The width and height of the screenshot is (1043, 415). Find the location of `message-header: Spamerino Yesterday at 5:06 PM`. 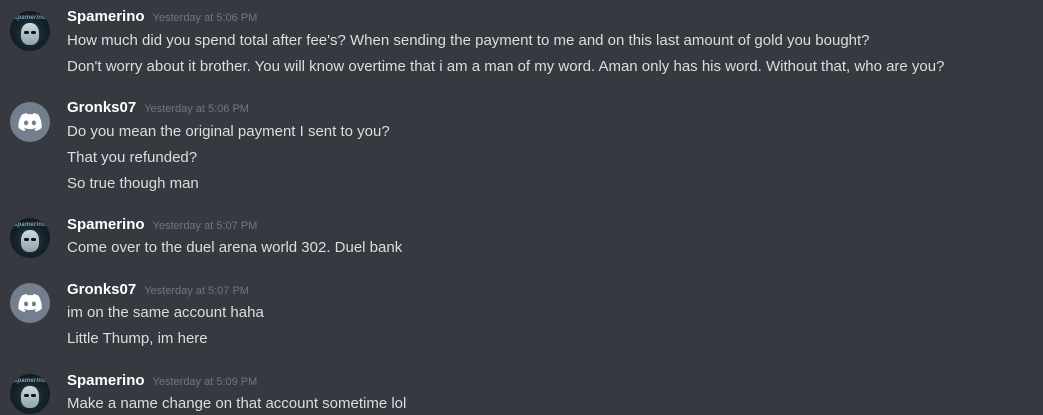

message-header: Spamerino Yesterday at 5:06 PM is located at coordinates (162, 18).